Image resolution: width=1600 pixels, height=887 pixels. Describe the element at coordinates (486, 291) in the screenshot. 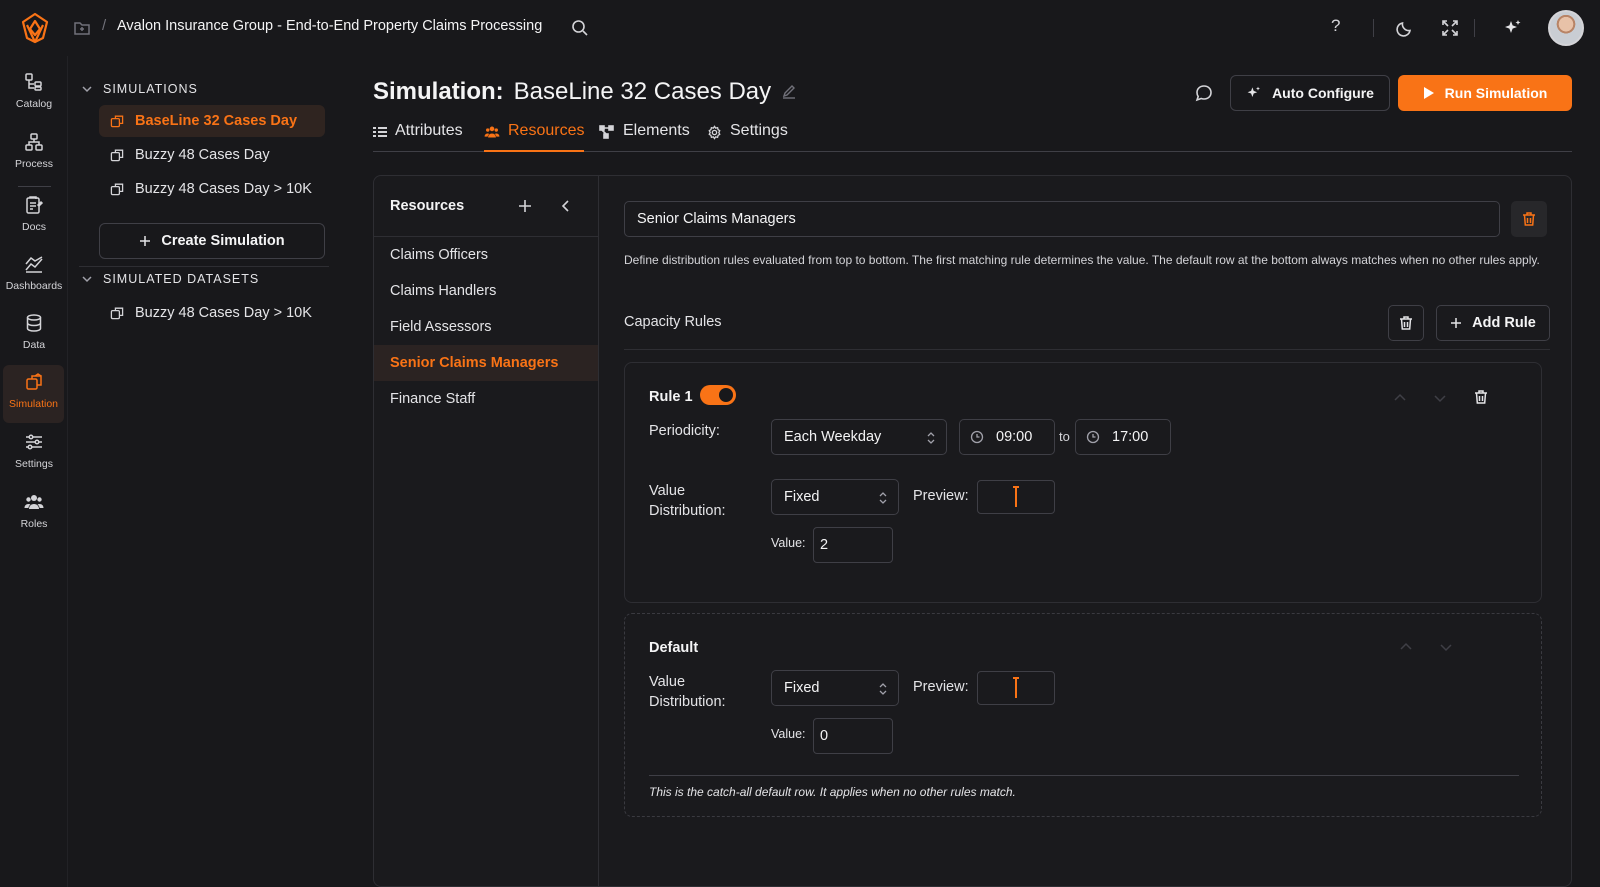

I see `resource-item: Claims Handlers` at that location.